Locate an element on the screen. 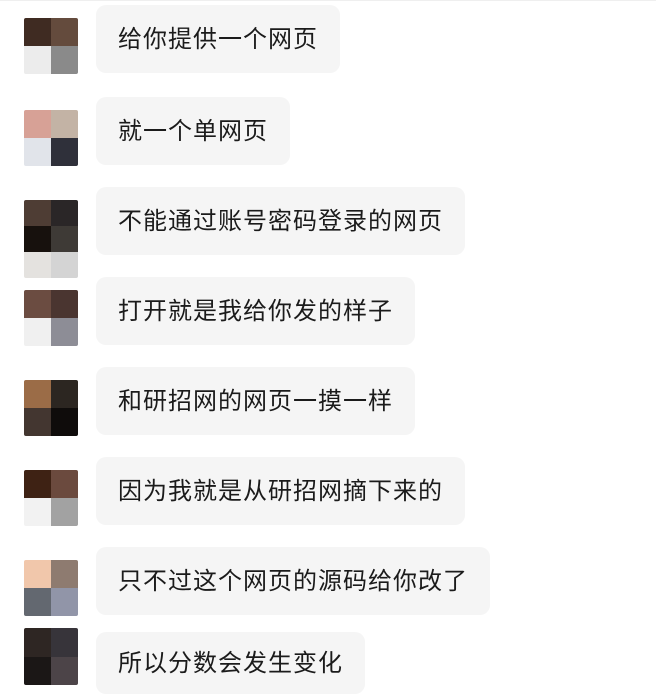 The image size is (656, 694). message-text: 和研招网的网页一摸一样 is located at coordinates (255, 401).